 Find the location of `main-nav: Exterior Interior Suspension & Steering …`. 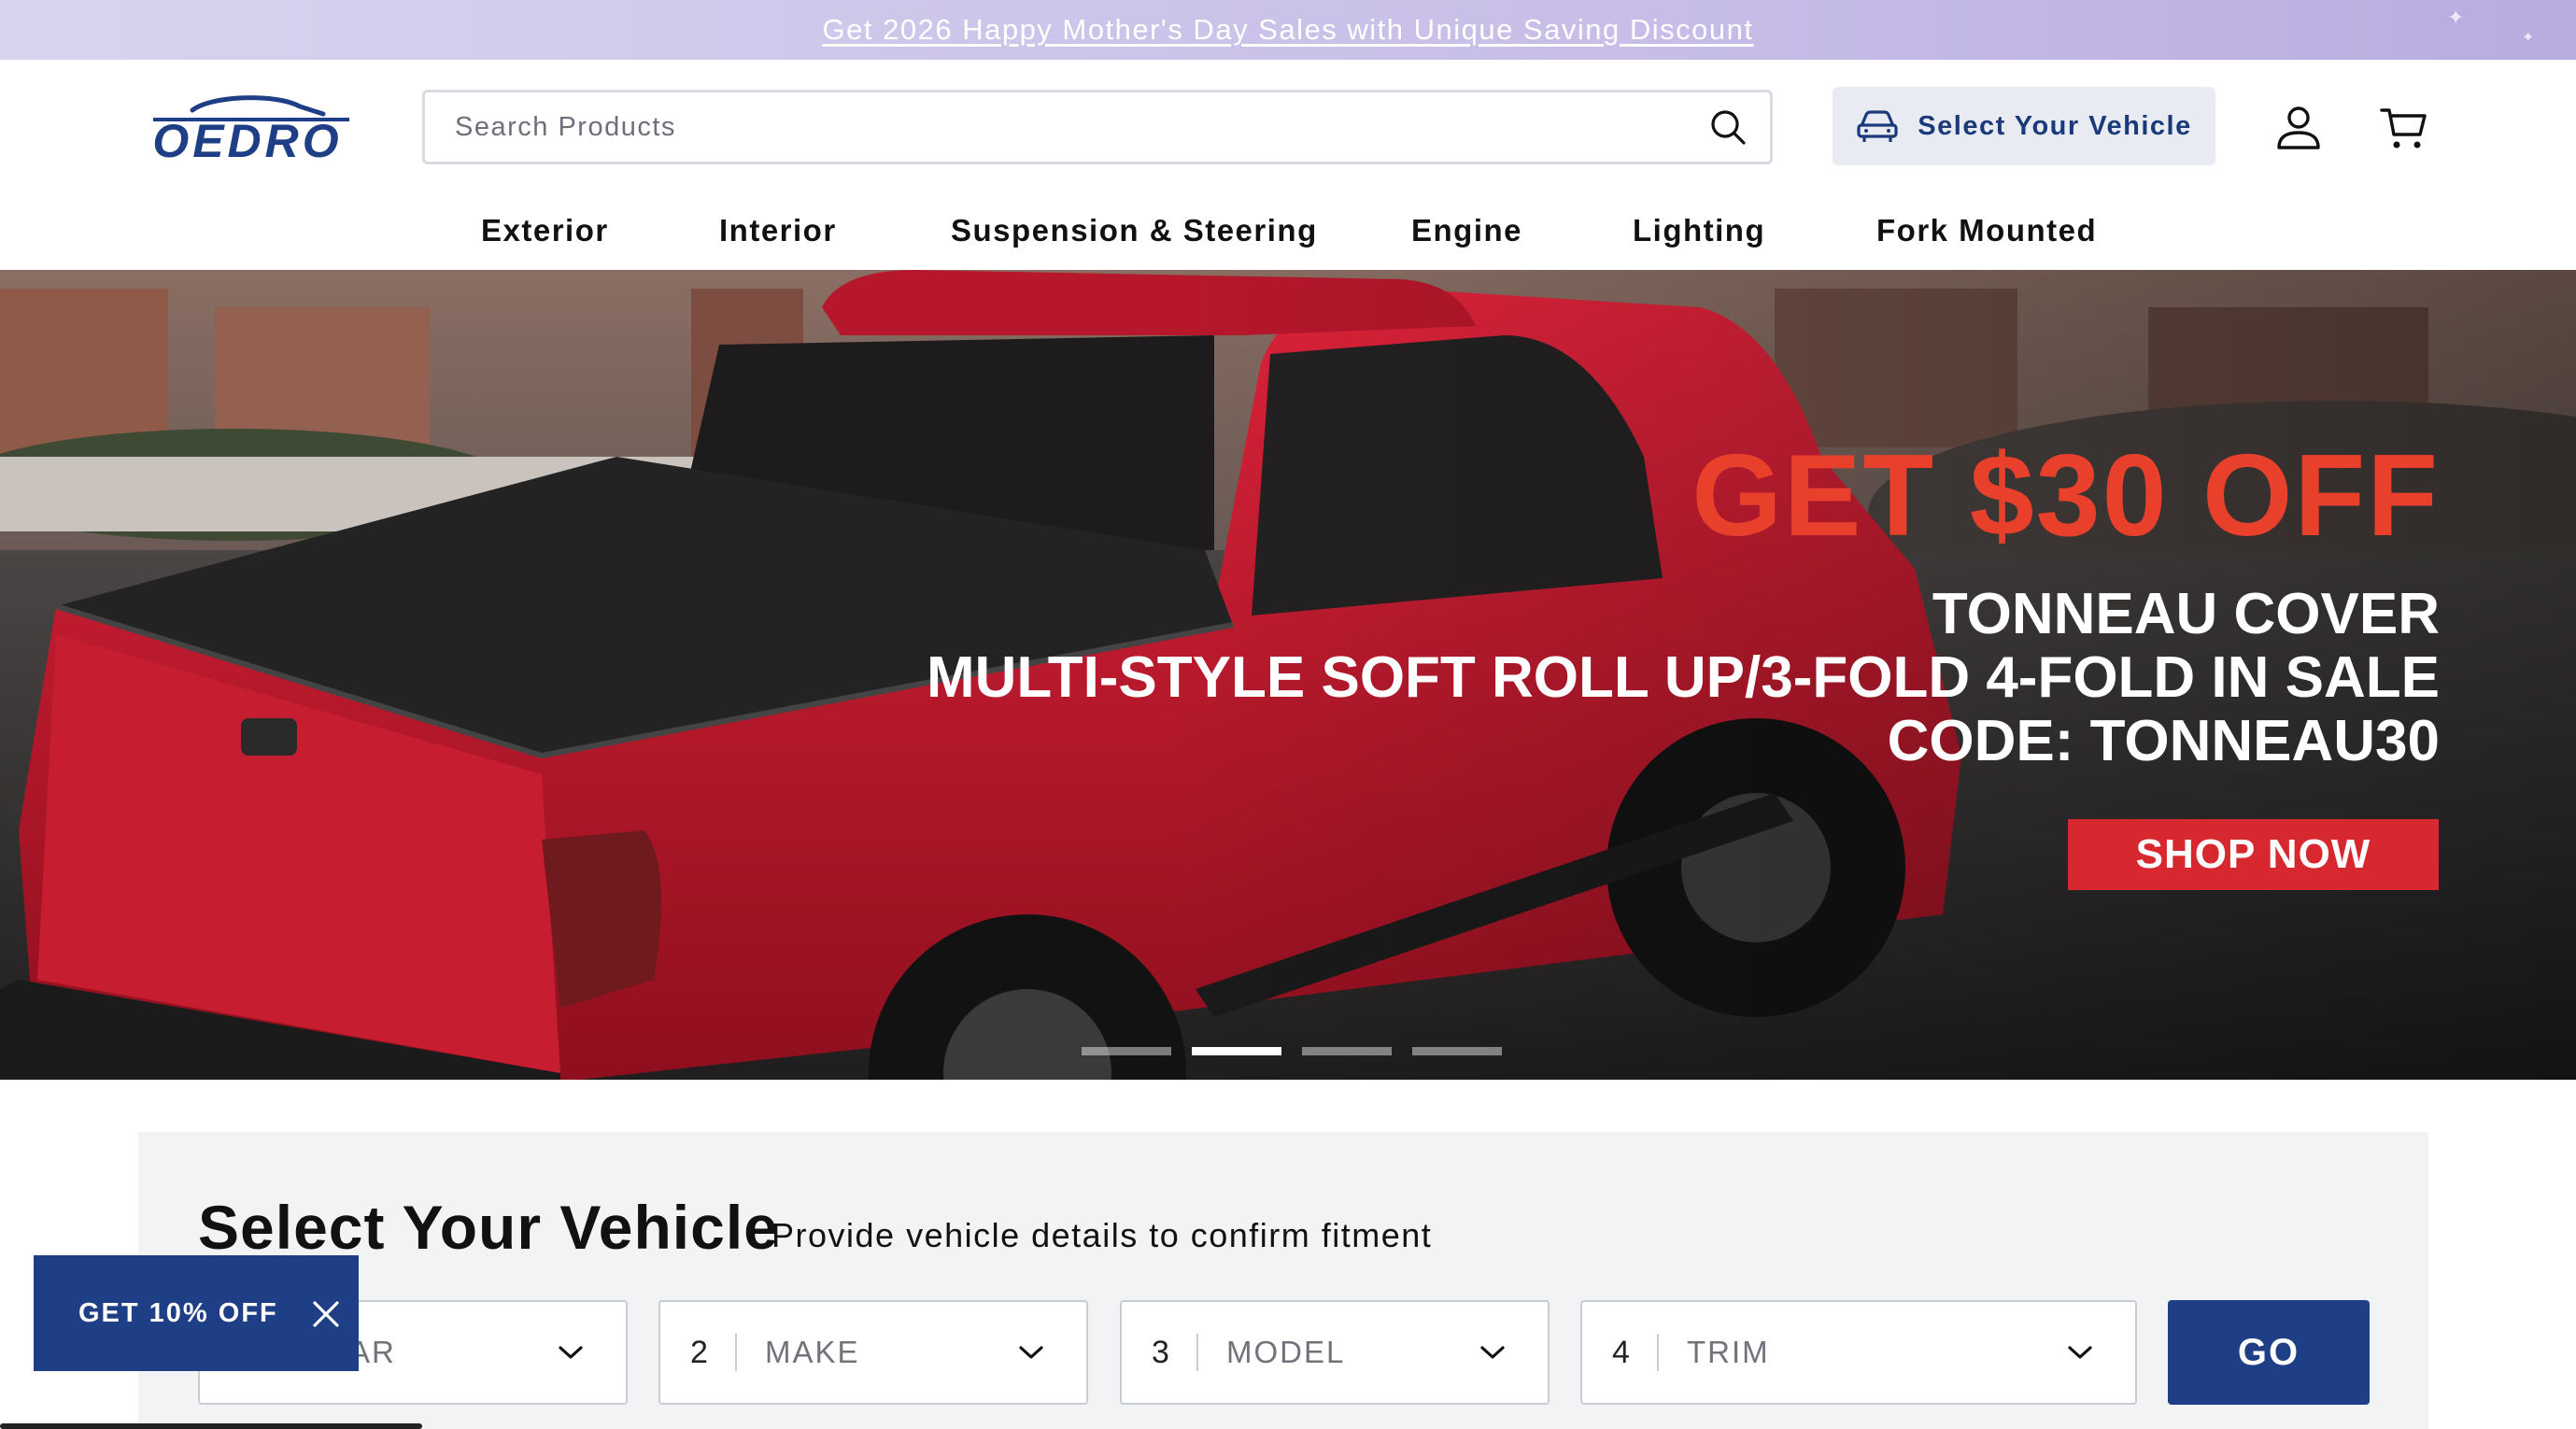

main-nav: Exterior Interior Suspension & Steering … is located at coordinates (1288, 241).